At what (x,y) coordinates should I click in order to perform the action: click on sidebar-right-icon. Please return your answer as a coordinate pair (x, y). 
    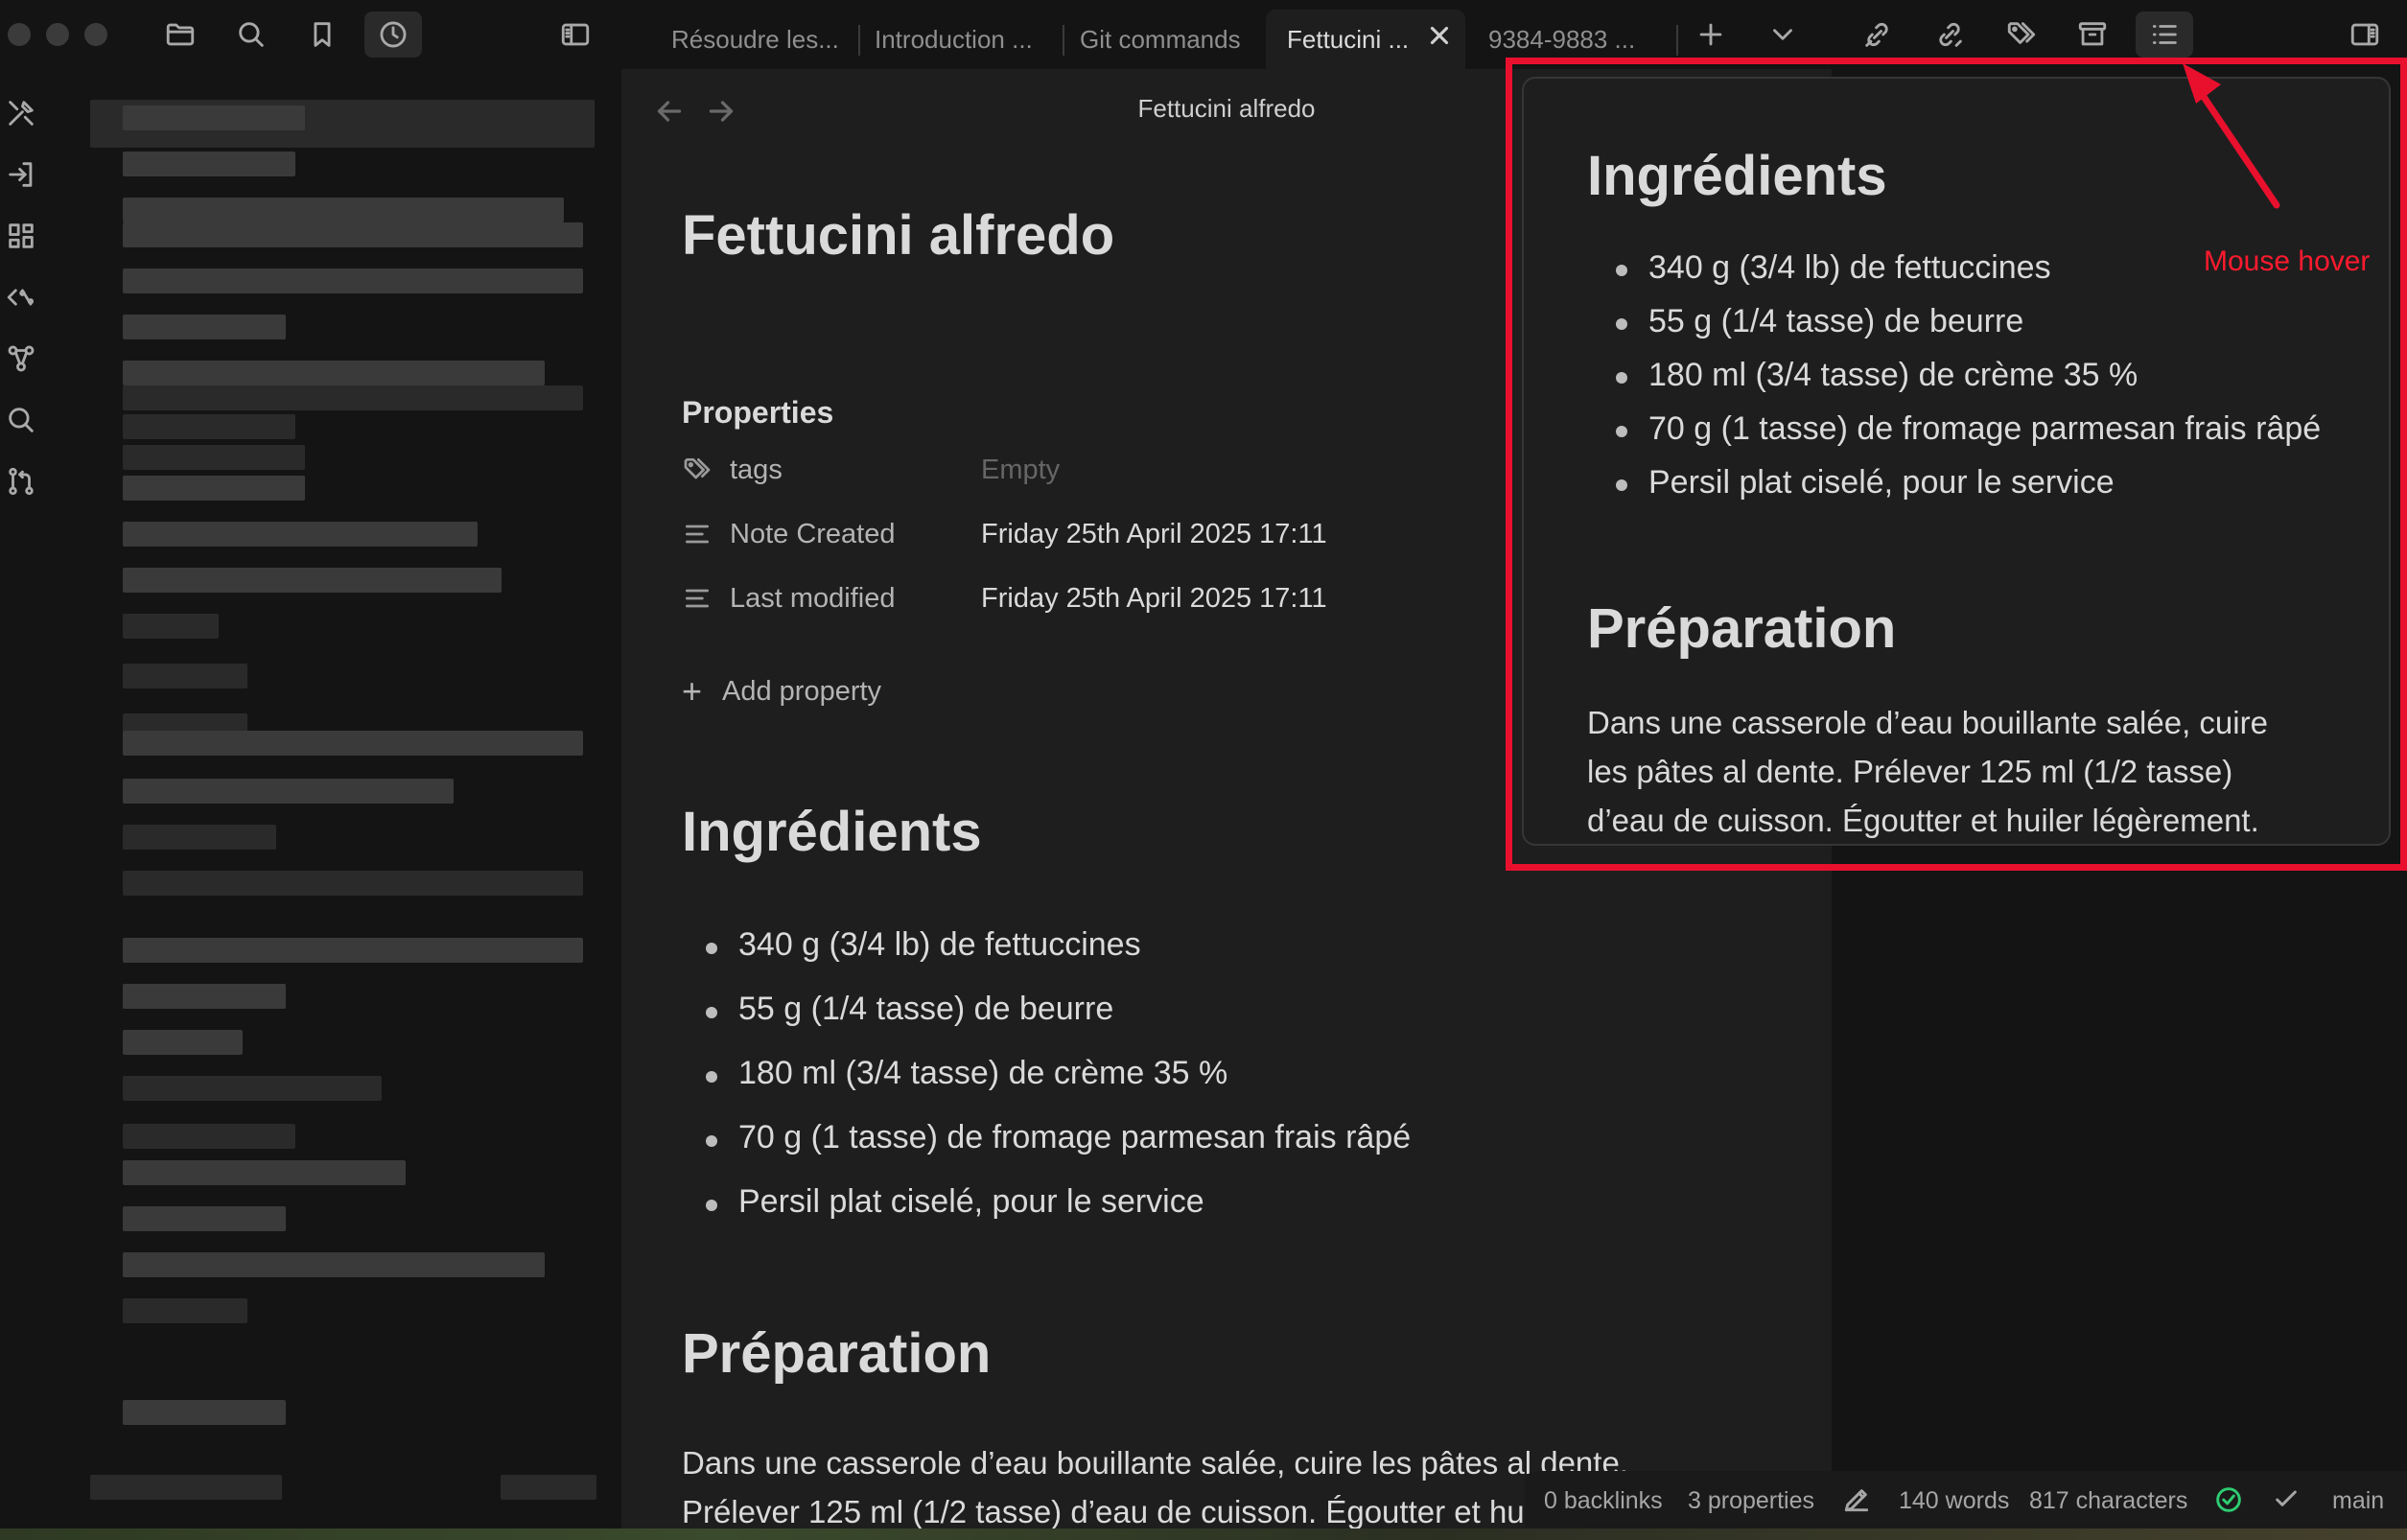
    Looking at the image, I should click on (2364, 34).